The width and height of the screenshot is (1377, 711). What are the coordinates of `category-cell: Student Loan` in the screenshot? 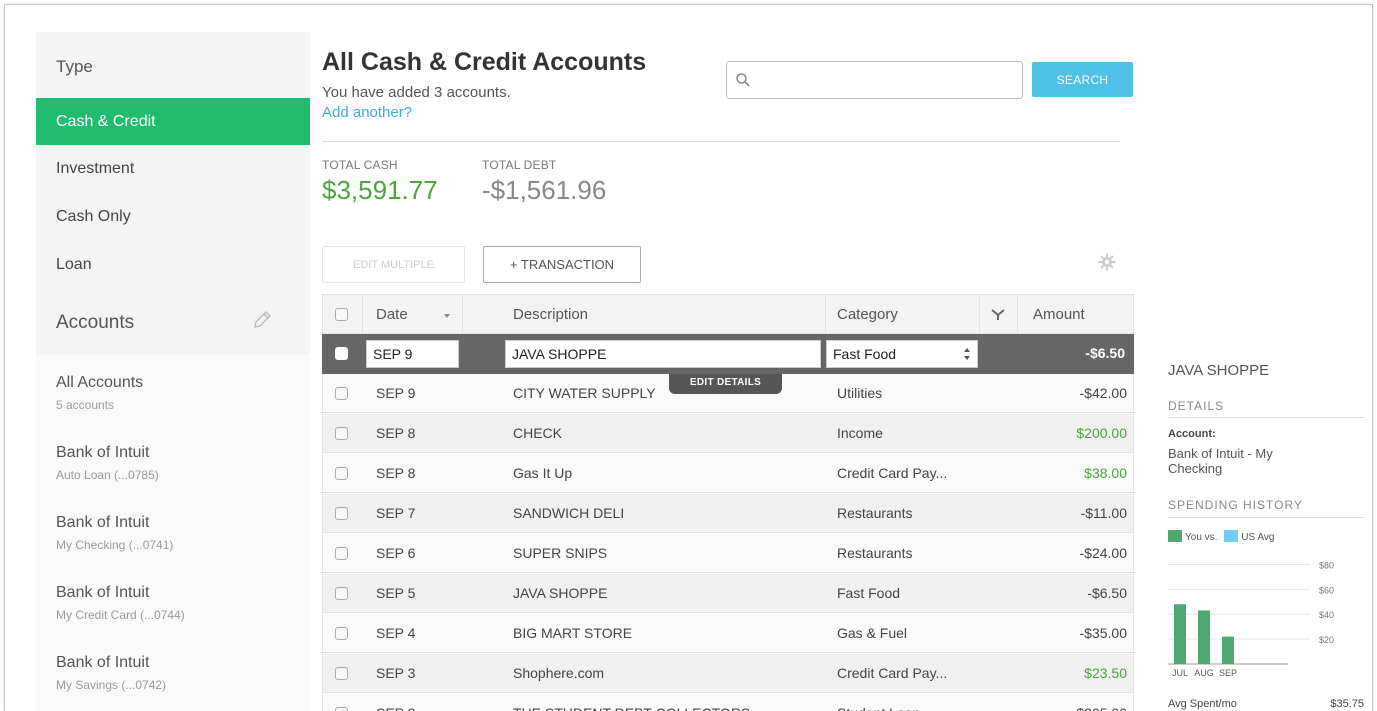 It's located at (878, 702).